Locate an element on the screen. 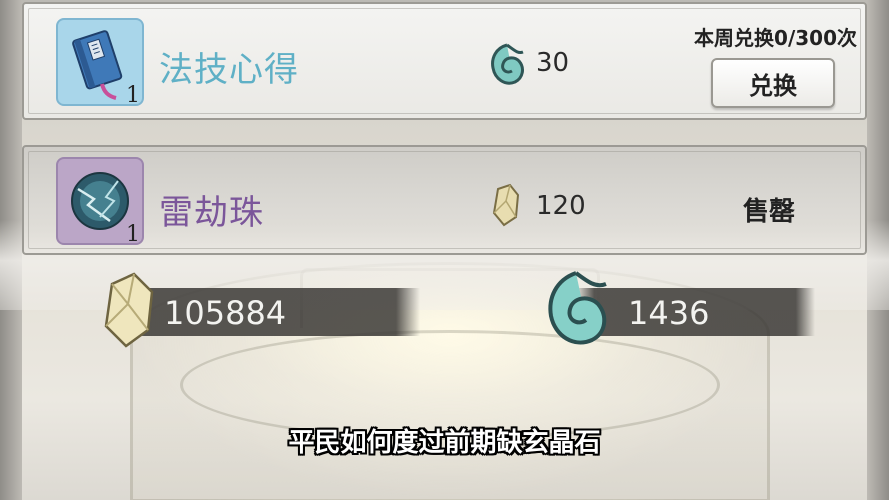  item-name: 雷劫珠 is located at coordinates (211, 213).